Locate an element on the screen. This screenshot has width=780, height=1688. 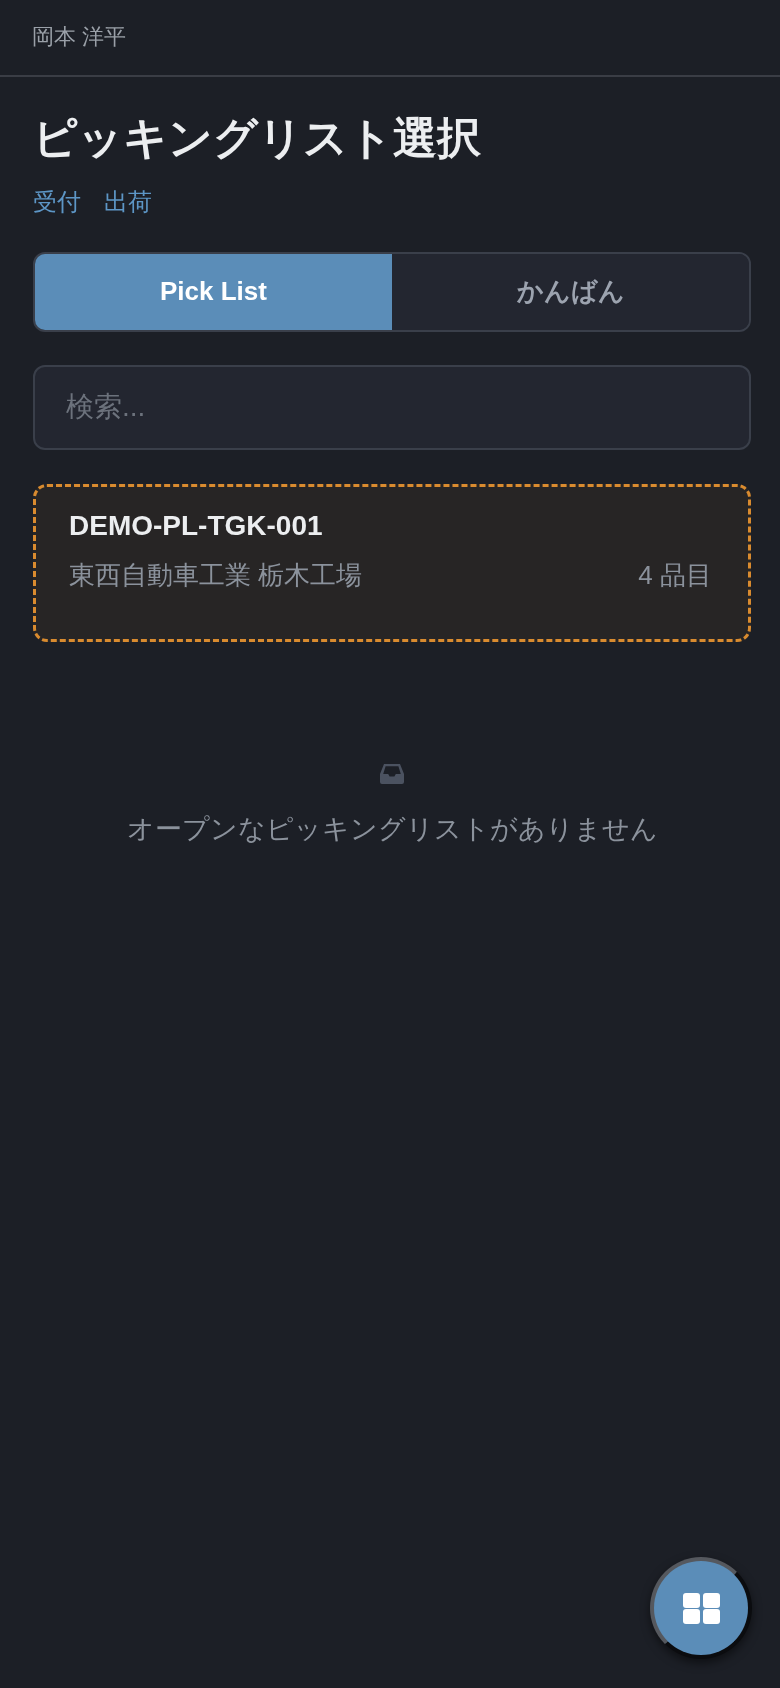
page-title: ピッキングリスト選択 is located at coordinates (257, 138).